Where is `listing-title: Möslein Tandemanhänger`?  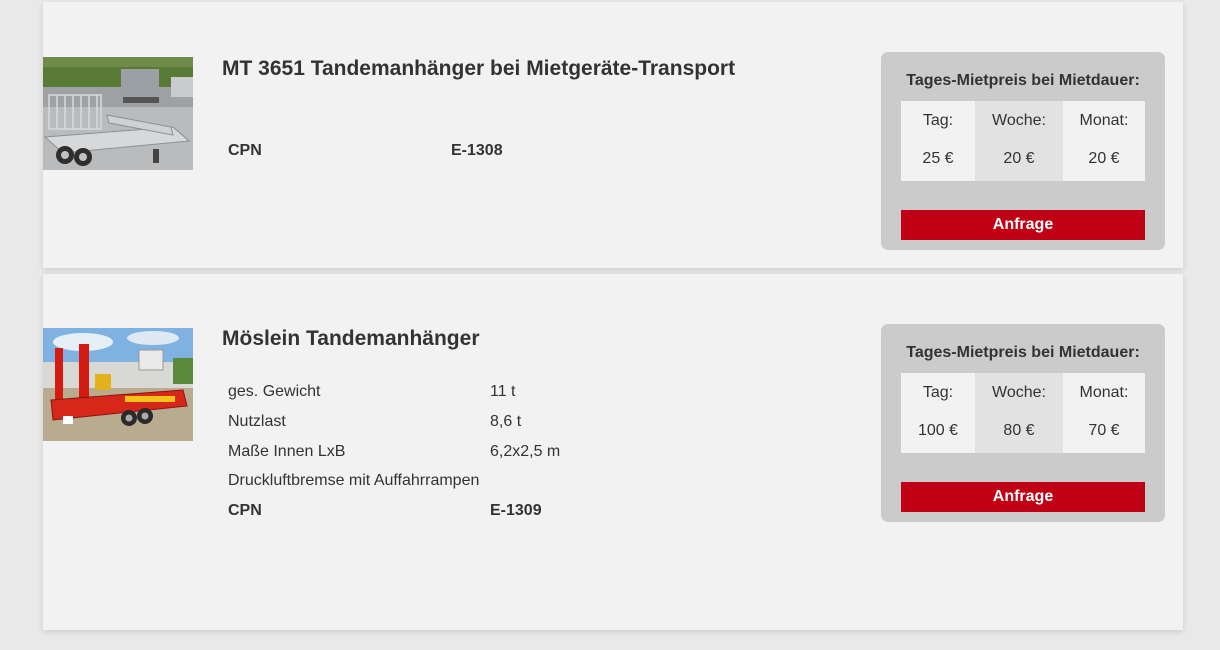 listing-title: Möslein Tandemanhänger is located at coordinates (351, 339).